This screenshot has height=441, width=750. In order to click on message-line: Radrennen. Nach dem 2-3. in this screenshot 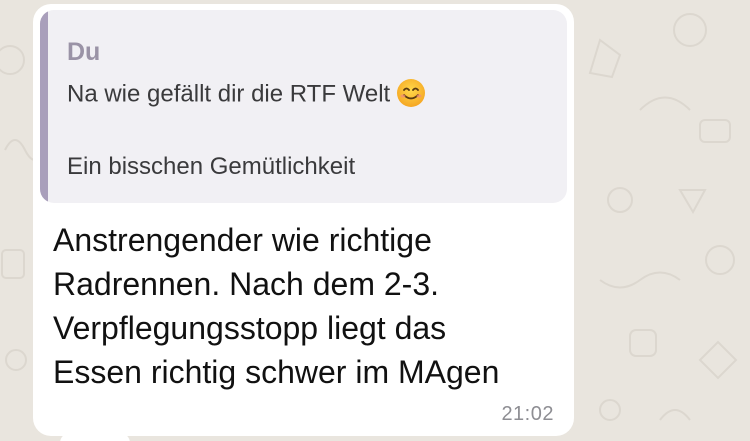, I will do `click(246, 284)`.